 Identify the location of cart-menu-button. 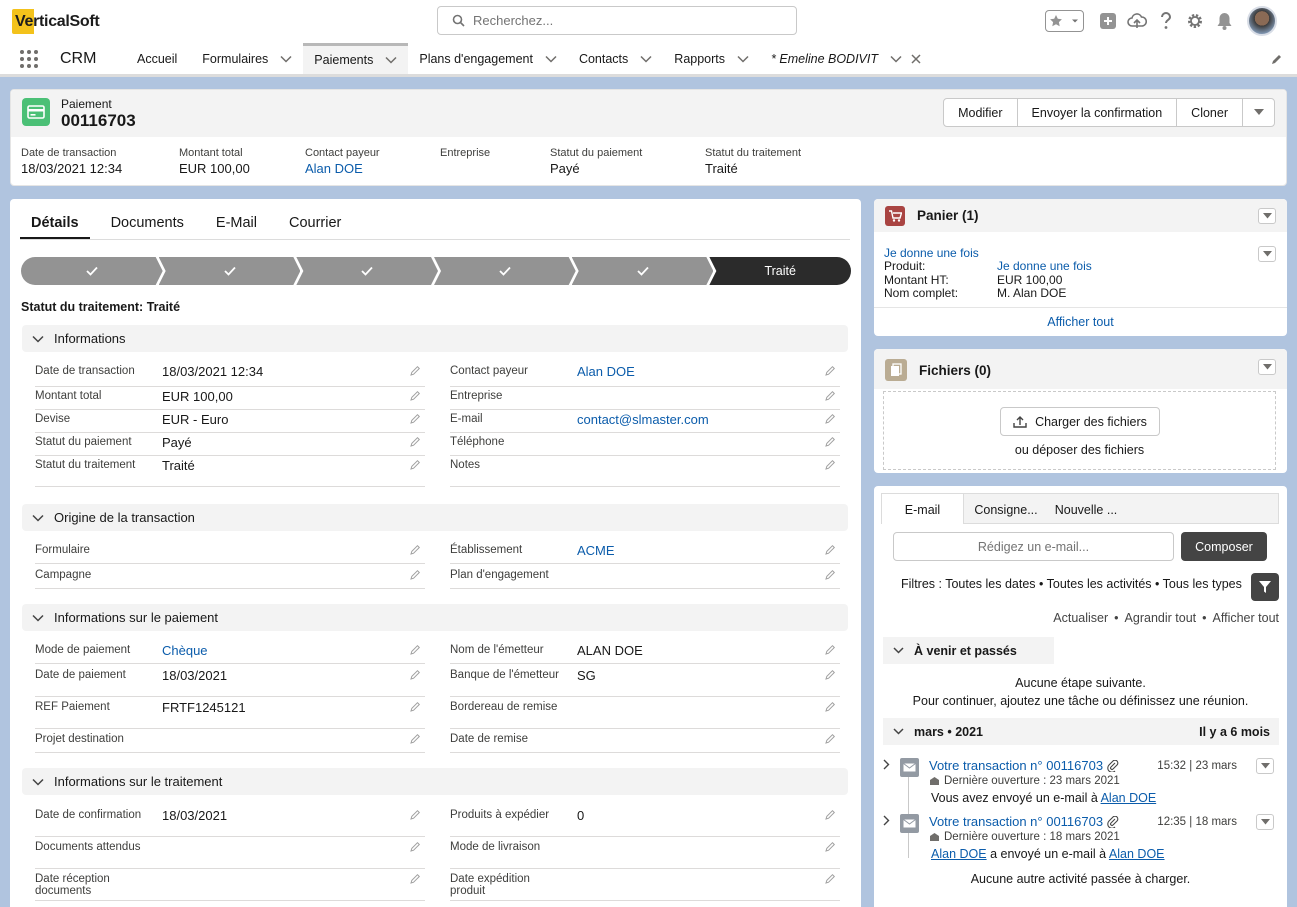
(1267, 216).